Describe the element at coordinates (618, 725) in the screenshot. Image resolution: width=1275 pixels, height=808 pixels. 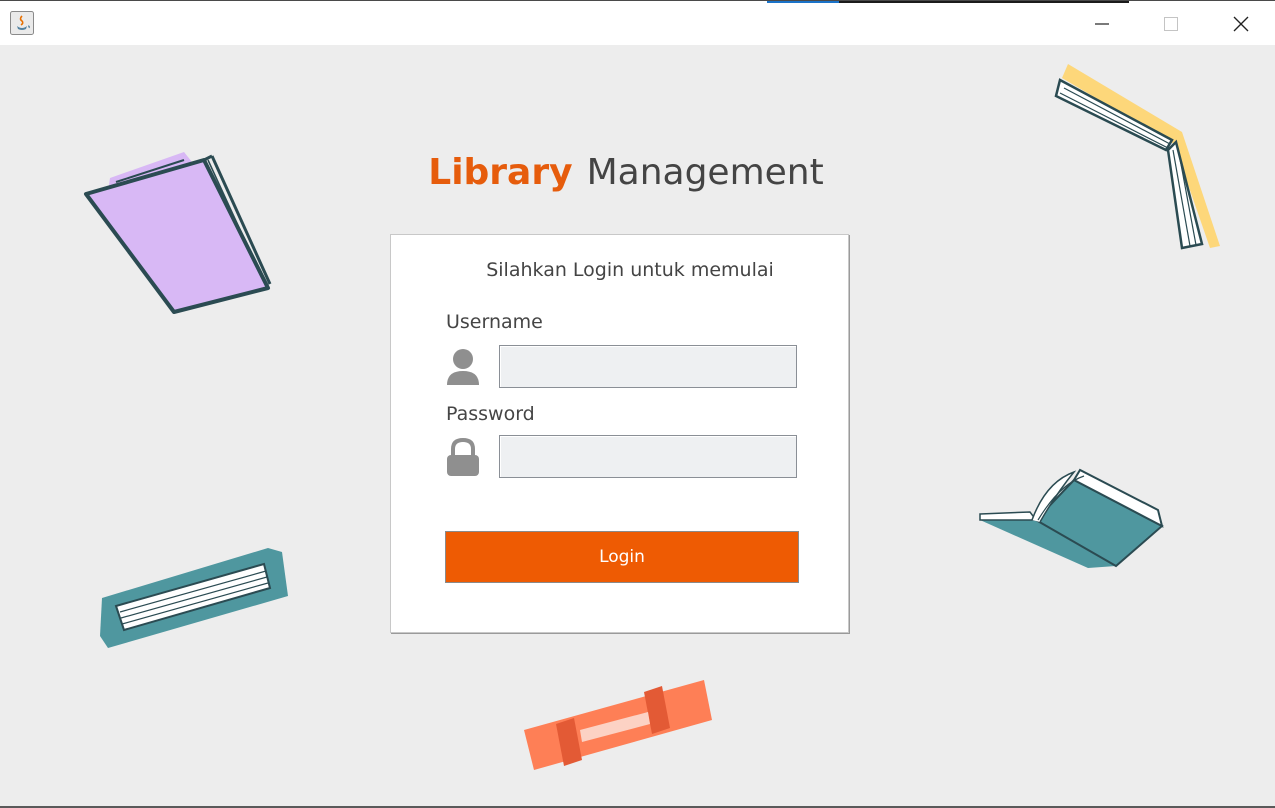
I see `orange-book-icon` at that location.